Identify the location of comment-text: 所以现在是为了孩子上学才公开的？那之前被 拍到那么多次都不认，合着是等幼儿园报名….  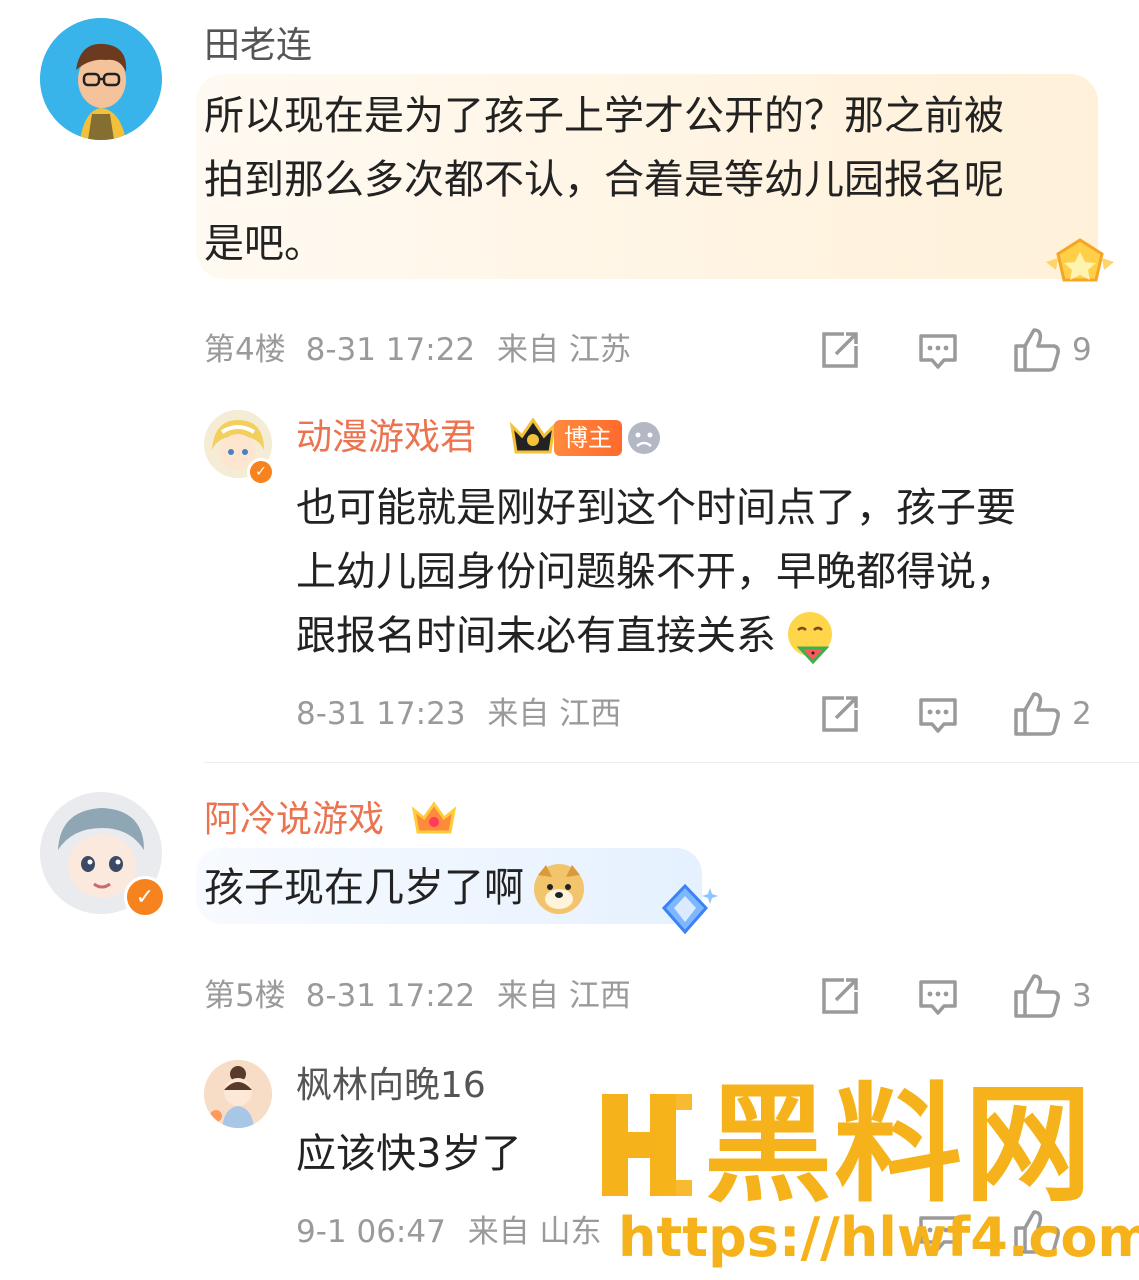
(644, 180).